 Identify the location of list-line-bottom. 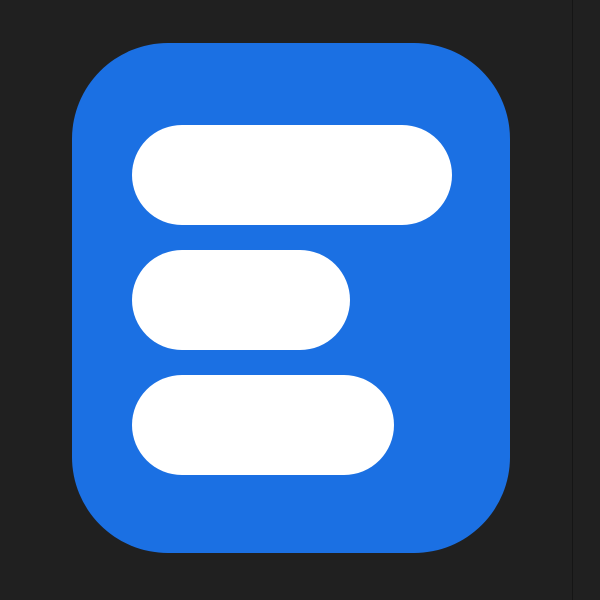
(263, 425).